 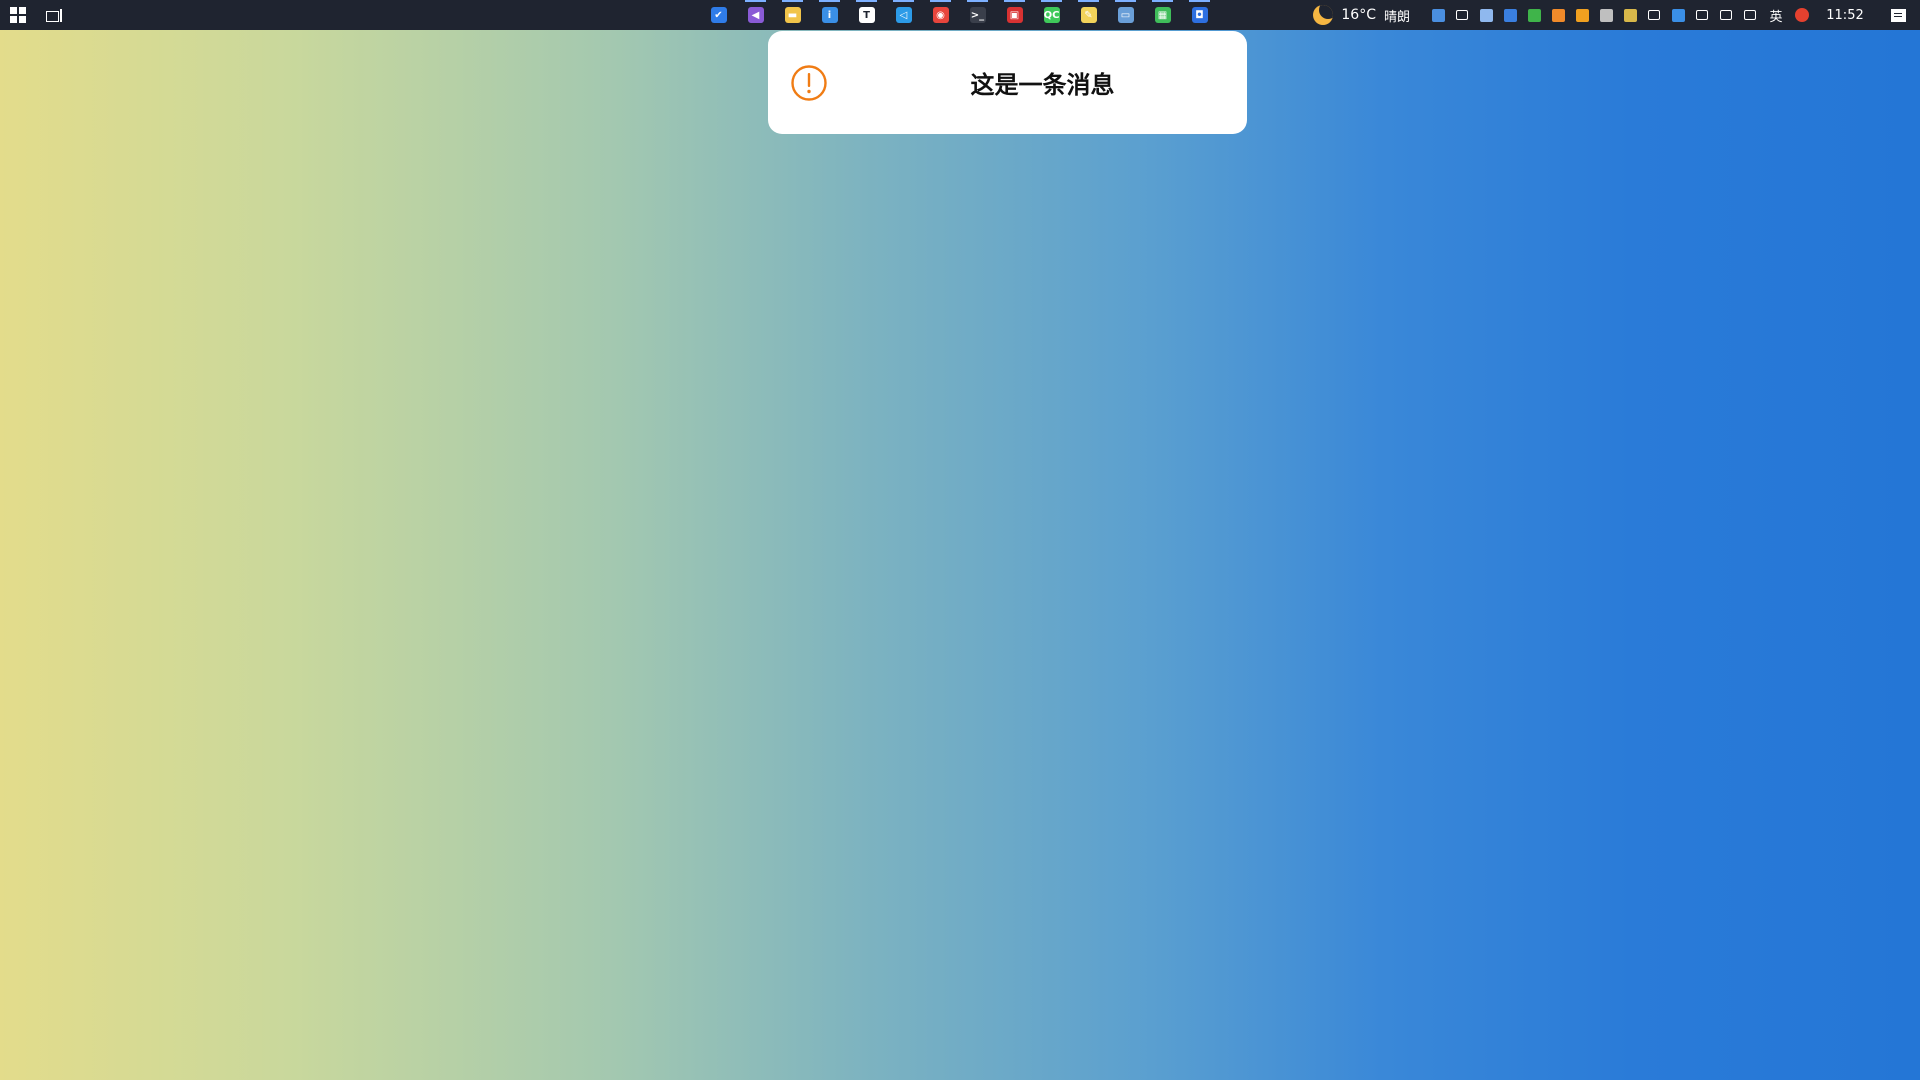 What do you see at coordinates (1042, 84) in the screenshot?
I see `toast-message: 这是一条消息` at bounding box center [1042, 84].